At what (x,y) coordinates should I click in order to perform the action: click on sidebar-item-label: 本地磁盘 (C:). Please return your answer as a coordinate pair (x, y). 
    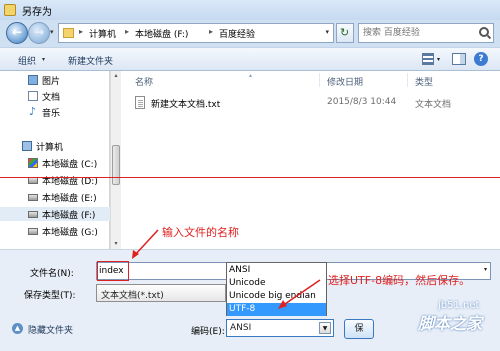
    Looking at the image, I should click on (70, 165).